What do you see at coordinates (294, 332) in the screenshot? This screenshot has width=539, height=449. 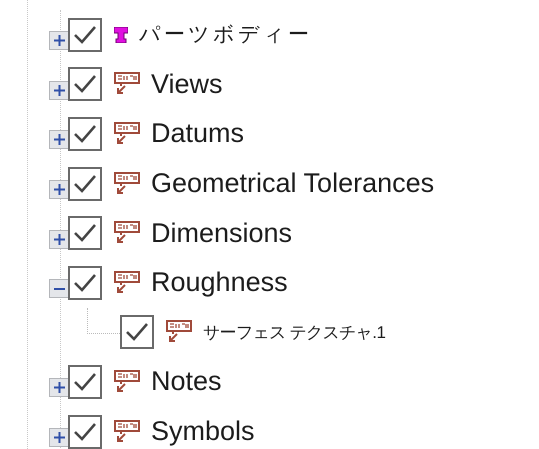 I see `tree-item-label: サーフェス テクスチャ.1` at bounding box center [294, 332].